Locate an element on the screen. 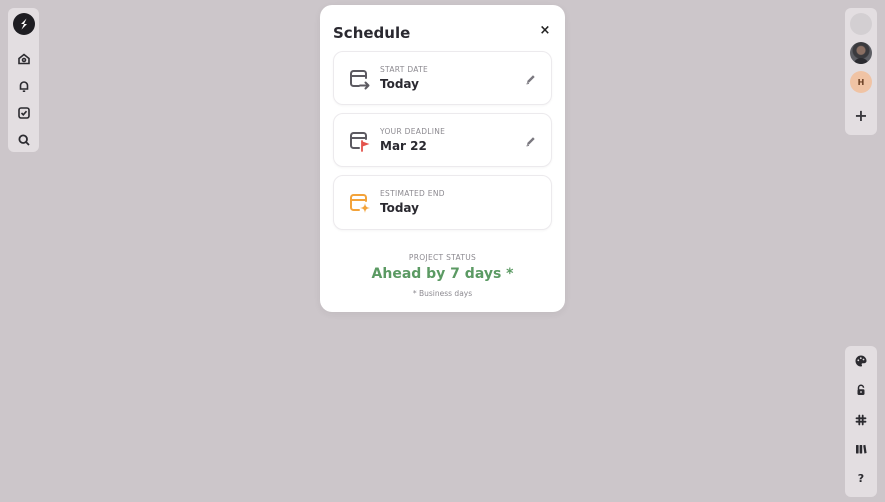  bell-icon is located at coordinates (24, 86).